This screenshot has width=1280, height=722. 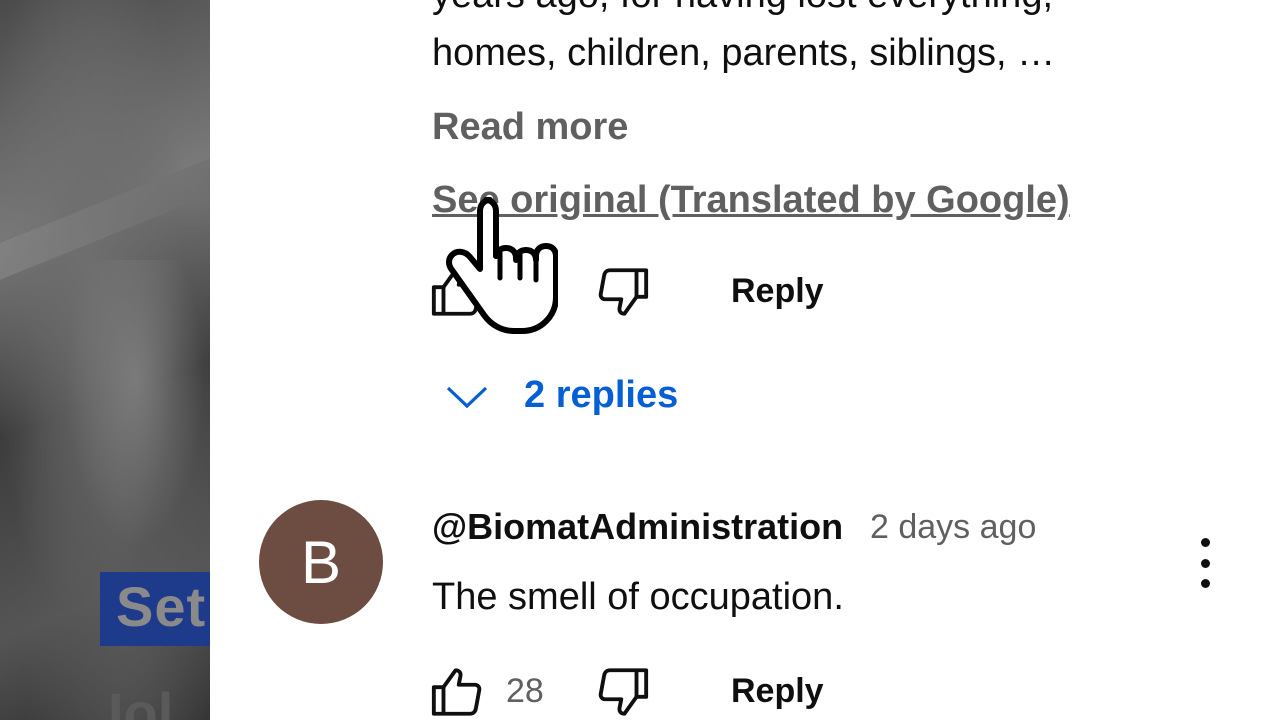 What do you see at coordinates (751, 200) in the screenshot?
I see `see-original-link: See original (Translated by Google)` at bounding box center [751, 200].